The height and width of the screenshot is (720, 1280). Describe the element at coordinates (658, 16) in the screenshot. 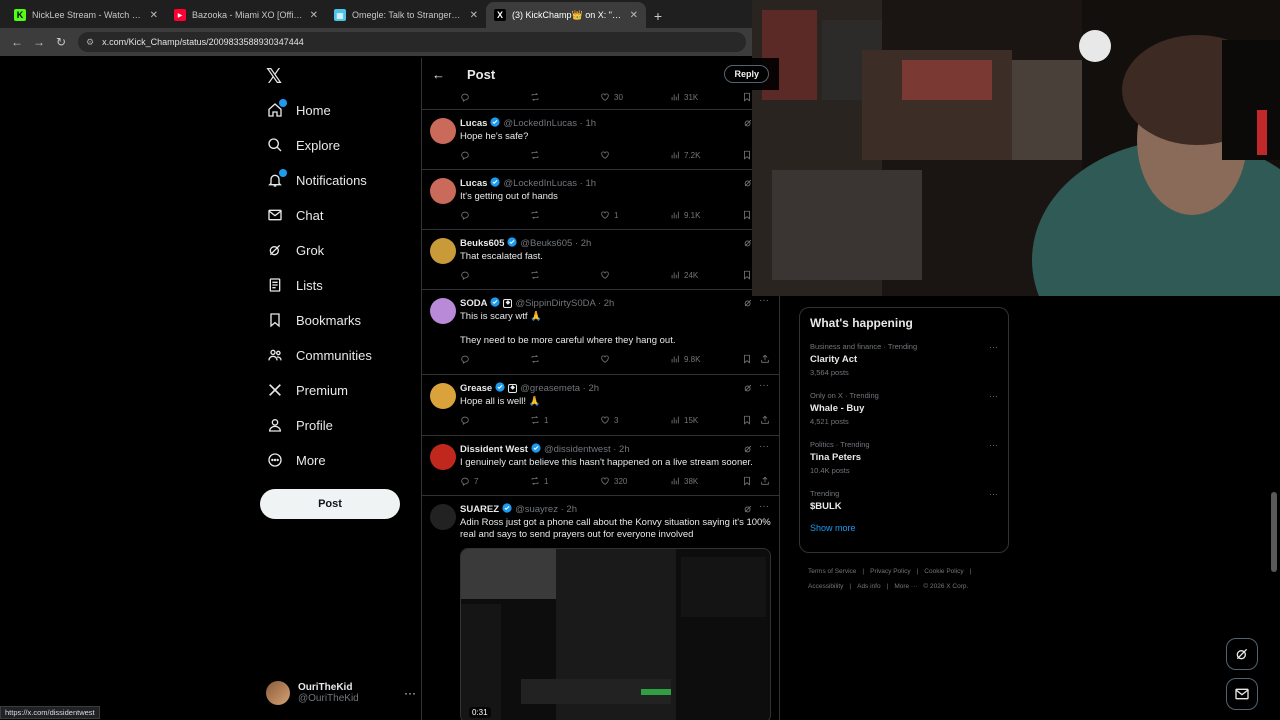

I see `new-tab-button: +` at that location.